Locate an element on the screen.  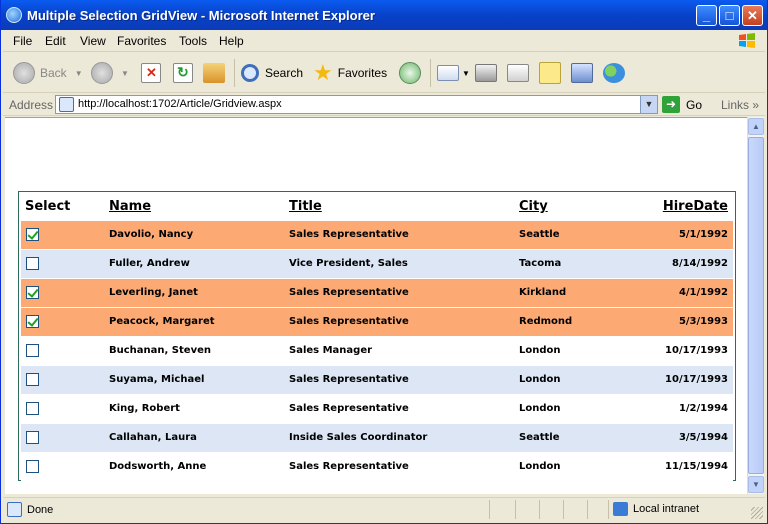
go-label: Go is located at coordinates (694, 104).